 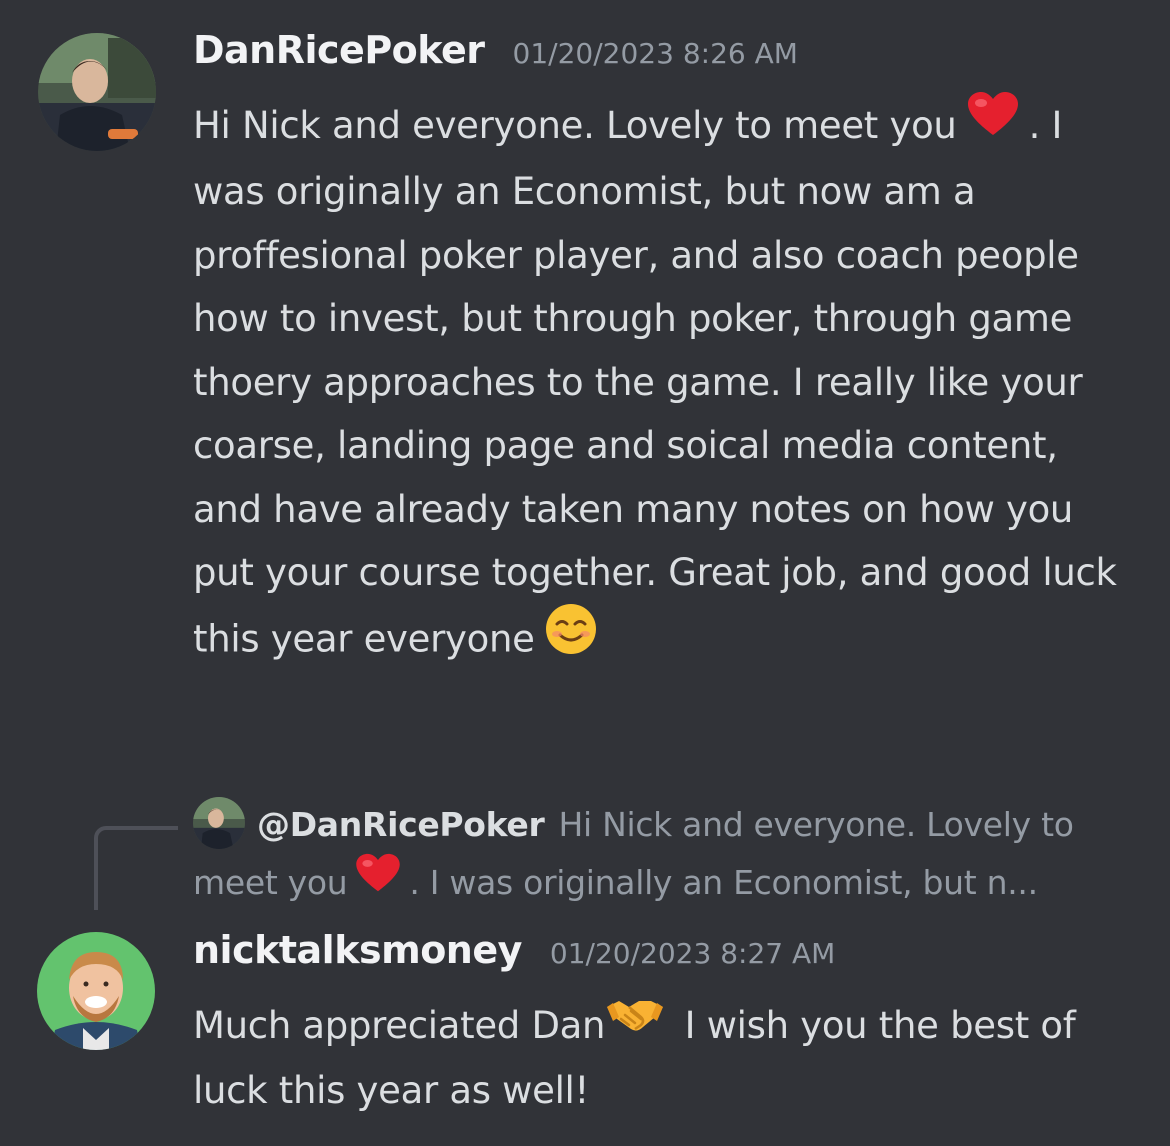 I want to click on message-text: Much appreciated Dan, so click(x=399, y=1025).